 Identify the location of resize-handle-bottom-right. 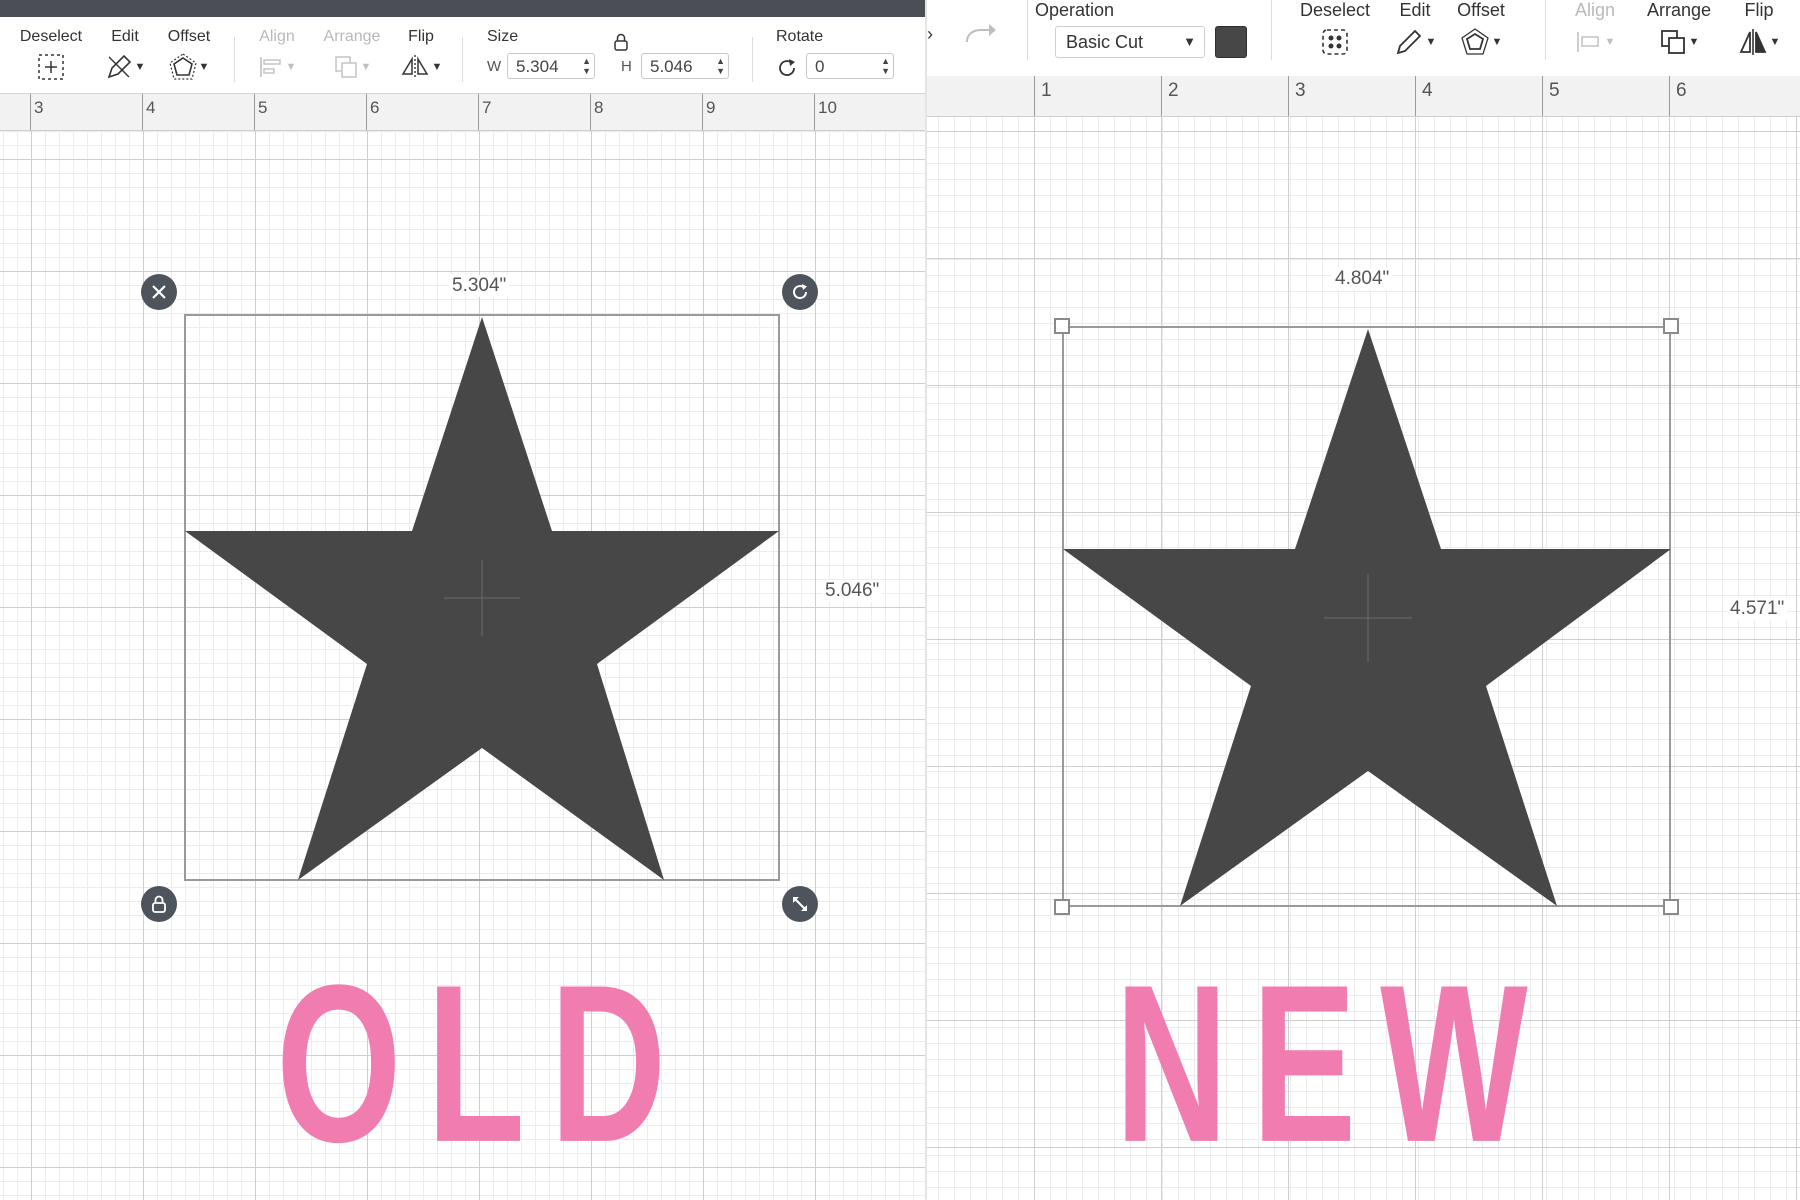
(1671, 907).